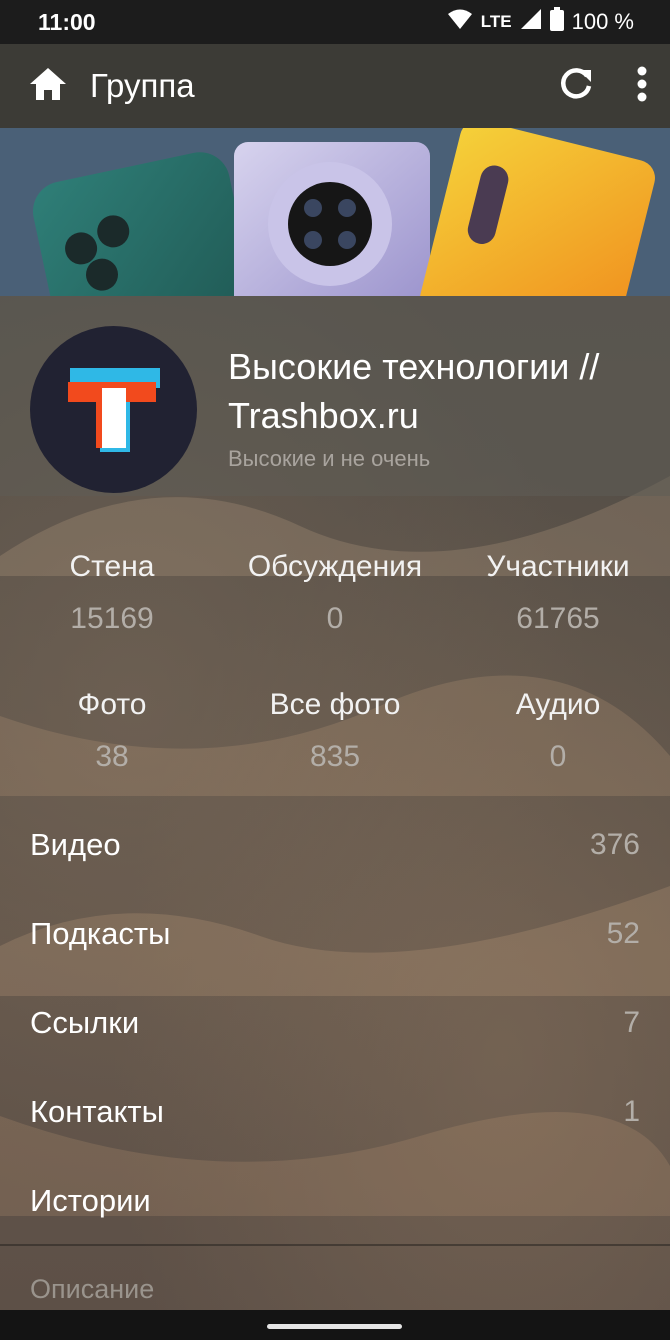  I want to click on avatar, so click(113, 409).